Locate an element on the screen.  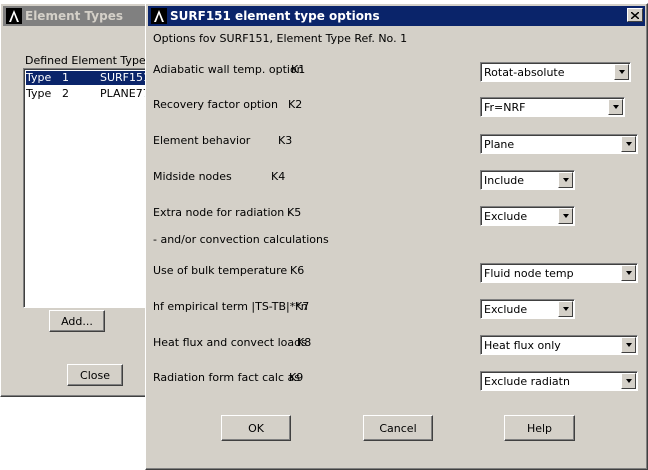
dialog-titlebar: SURF151 element type options is located at coordinates (396, 16).